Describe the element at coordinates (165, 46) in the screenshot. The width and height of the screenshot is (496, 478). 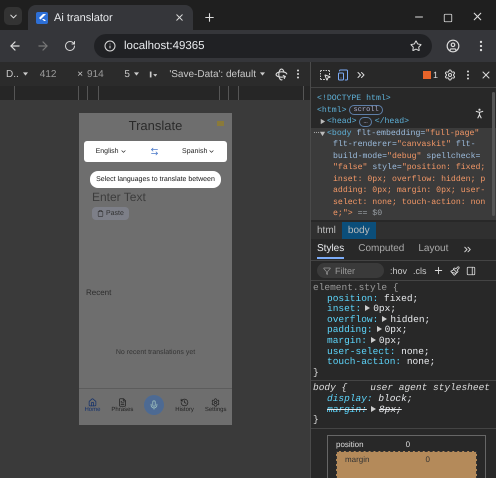
I see `url-text: localhost:49365` at that location.